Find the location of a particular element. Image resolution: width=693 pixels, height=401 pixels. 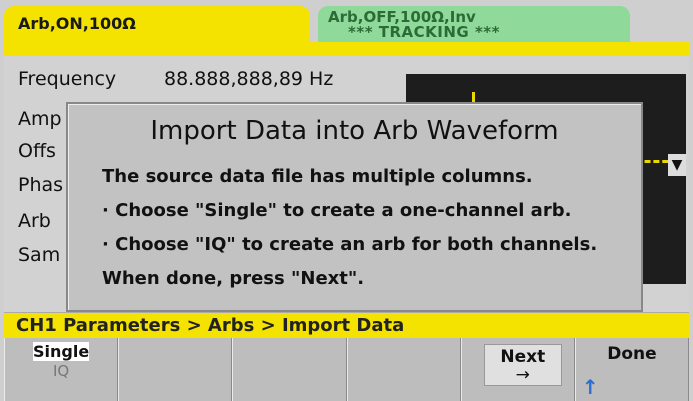

dialog-line-4: When done, press "Next". is located at coordinates (233, 278).